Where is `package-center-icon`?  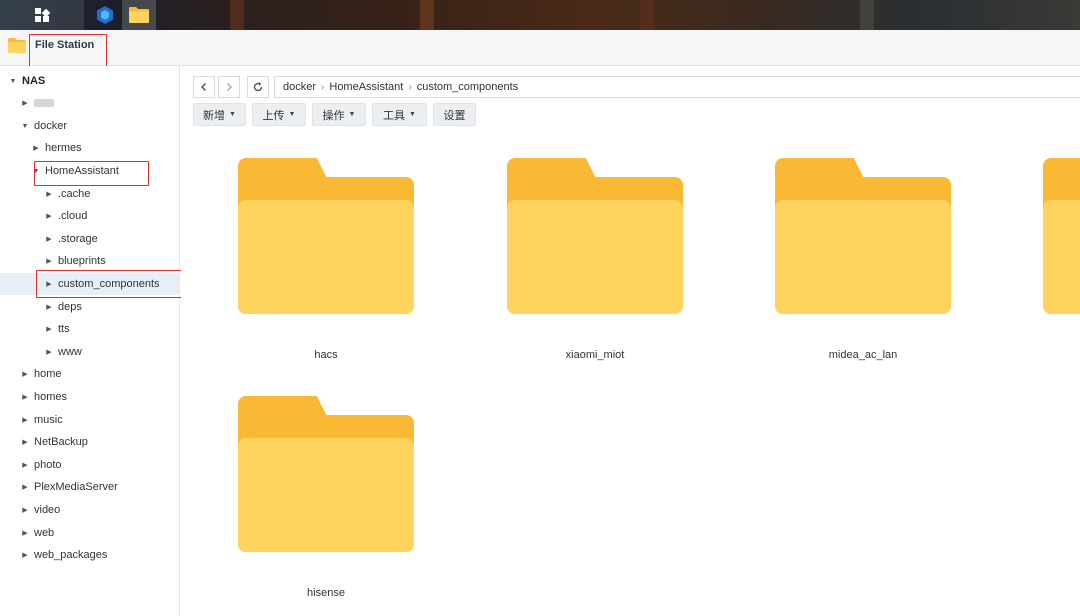
package-center-icon is located at coordinates (105, 15).